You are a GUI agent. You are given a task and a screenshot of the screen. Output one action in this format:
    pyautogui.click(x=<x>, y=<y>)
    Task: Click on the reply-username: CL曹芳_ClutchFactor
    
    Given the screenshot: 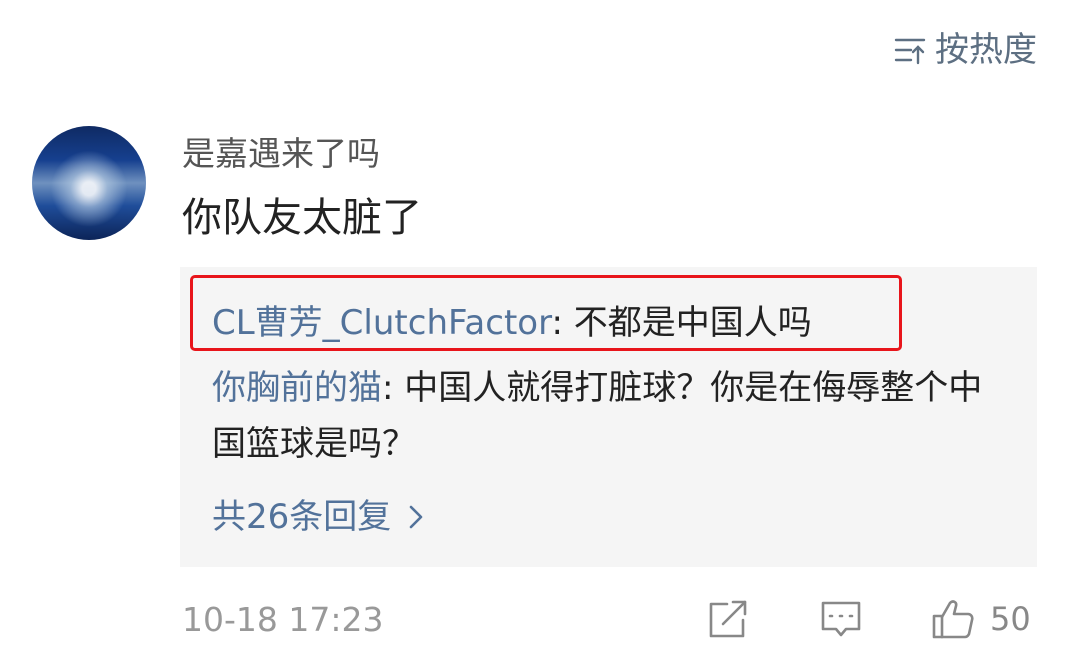 What is the action you would take?
    pyautogui.click(x=381, y=323)
    